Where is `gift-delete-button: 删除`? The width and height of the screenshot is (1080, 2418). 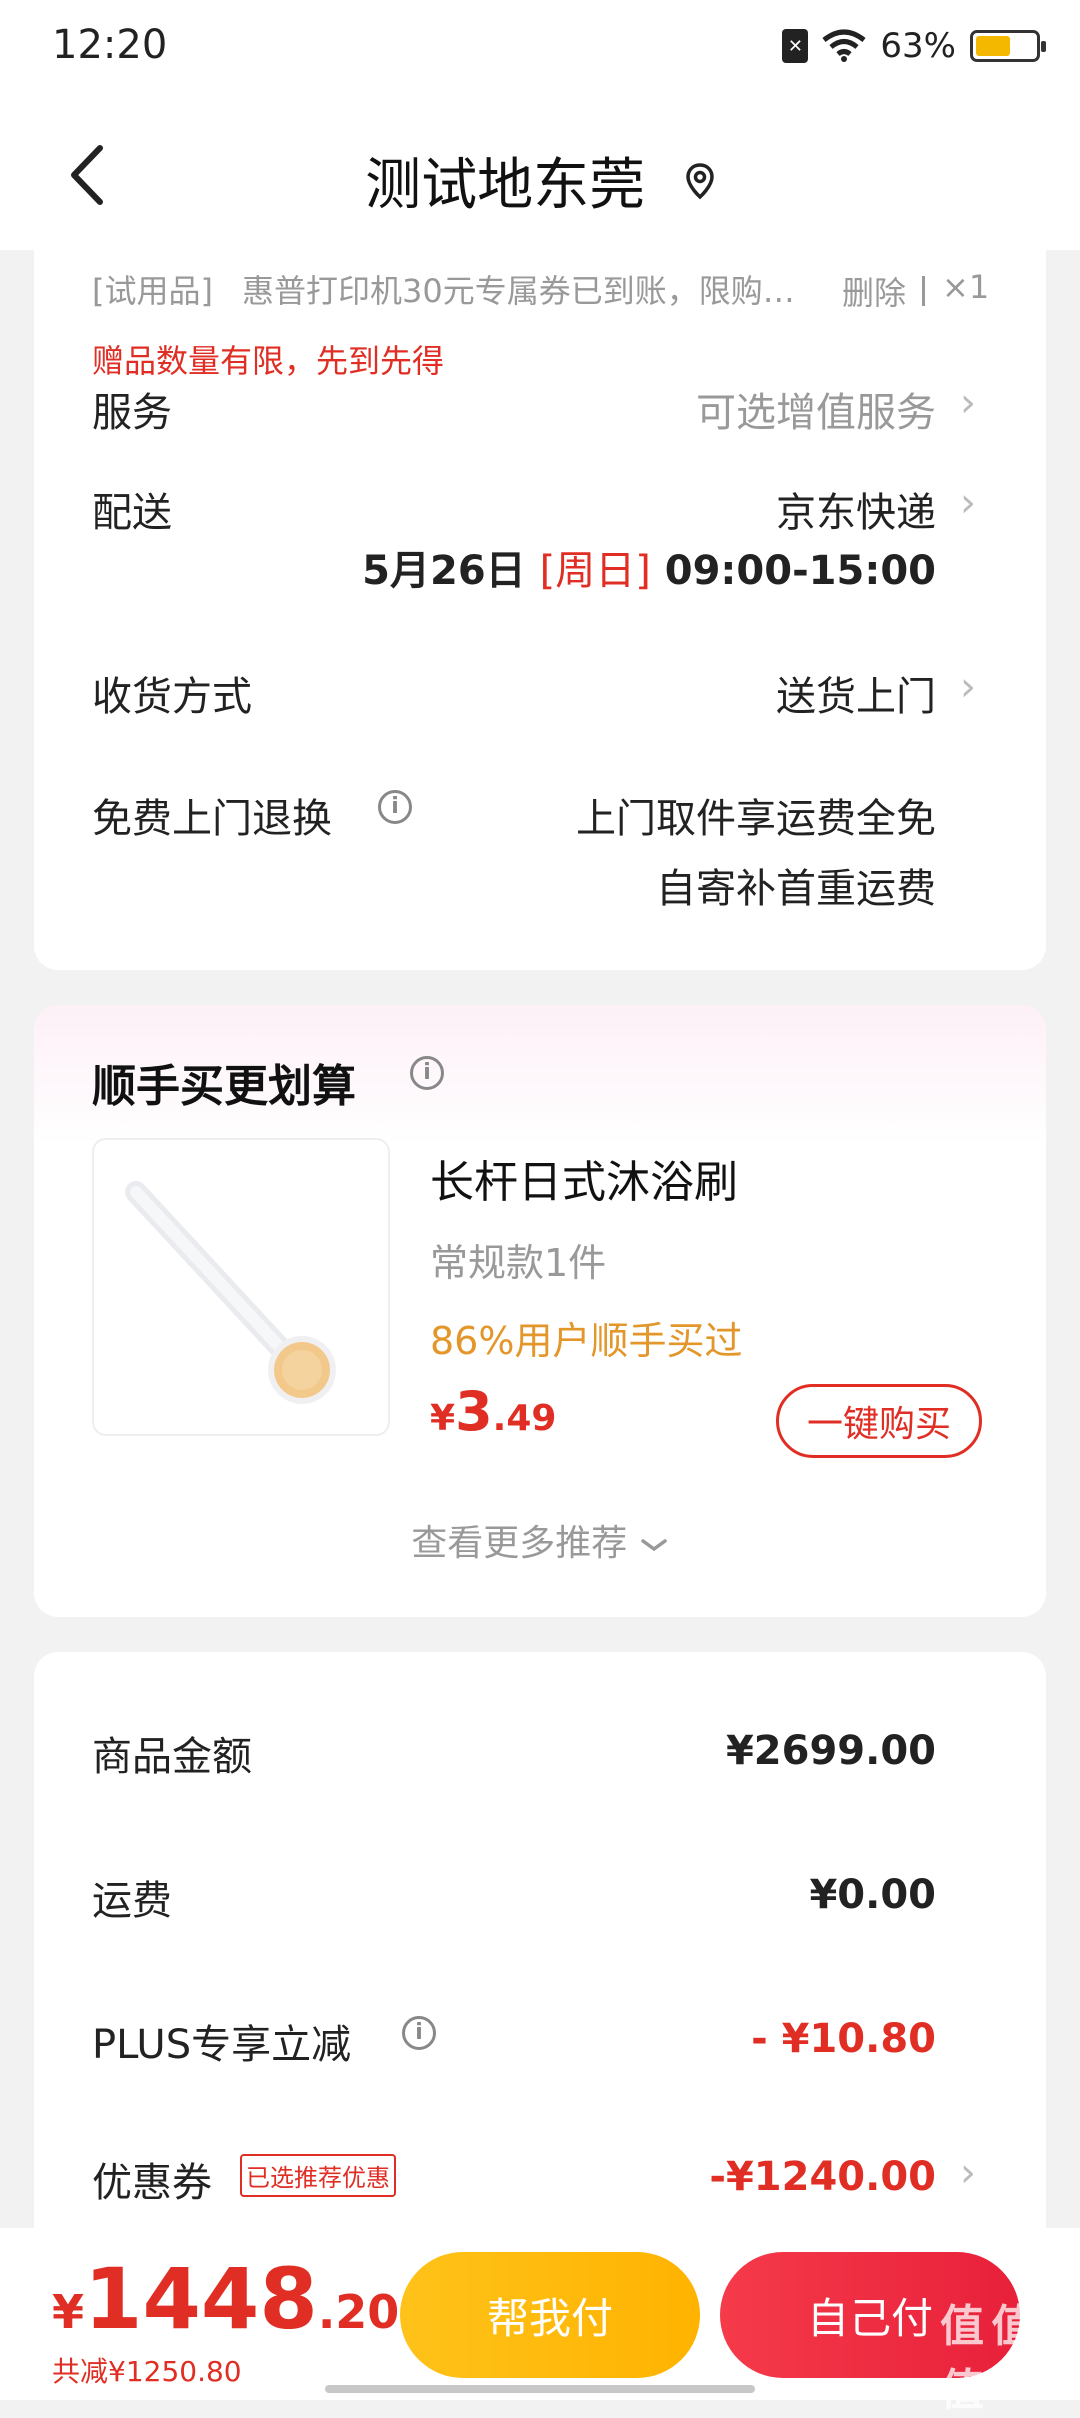 gift-delete-button: 删除 is located at coordinates (874, 291).